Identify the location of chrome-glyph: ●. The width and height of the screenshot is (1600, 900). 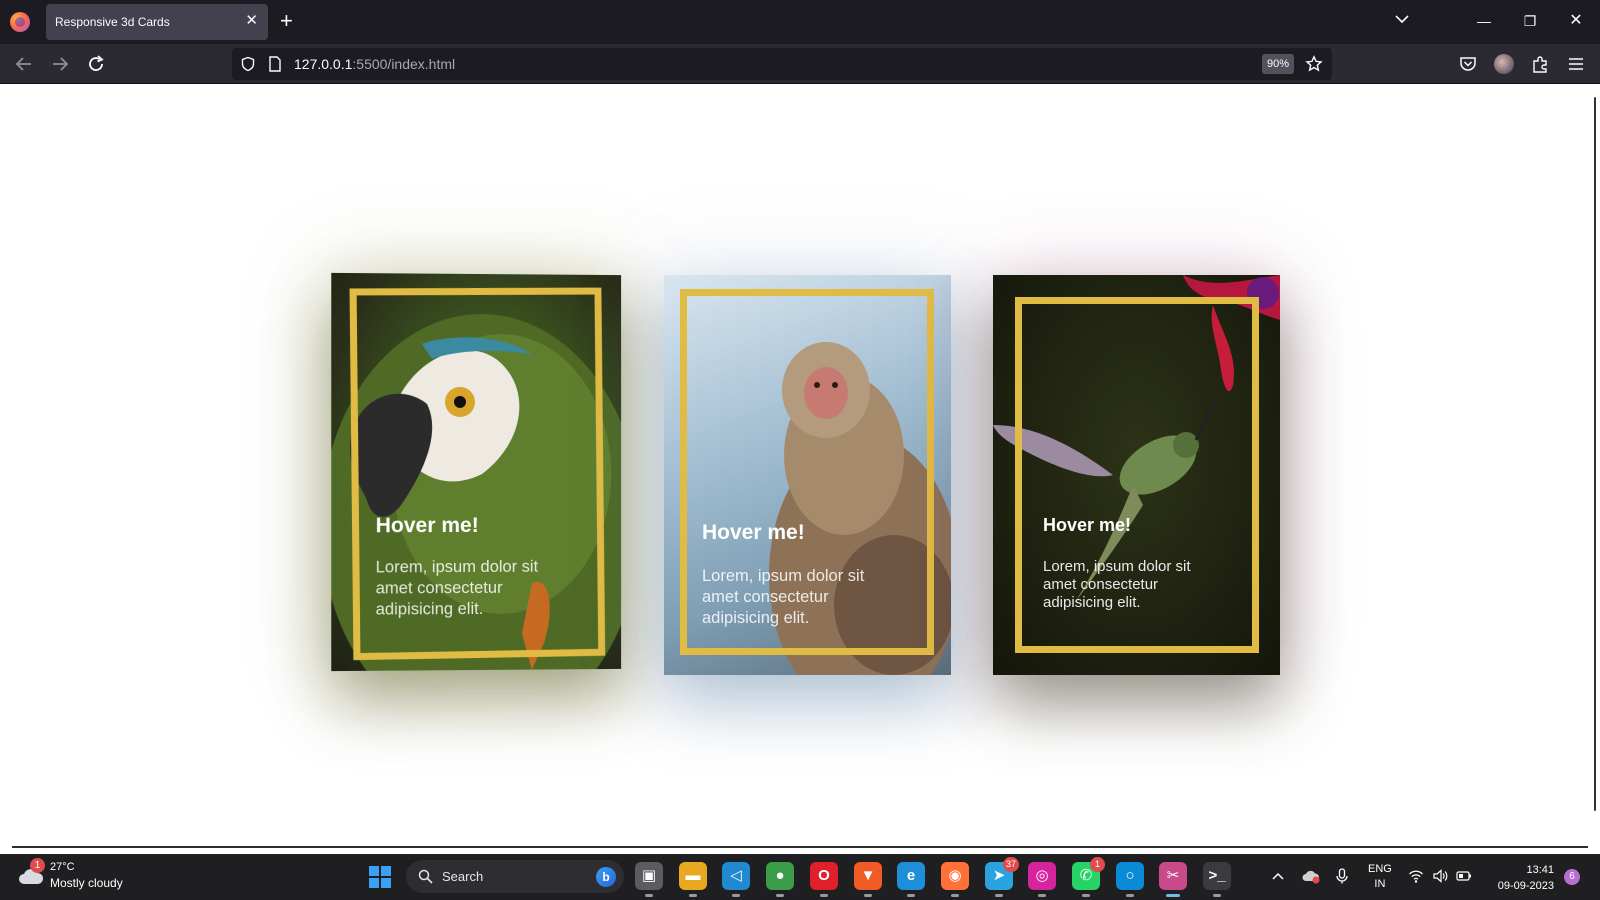
(780, 876).